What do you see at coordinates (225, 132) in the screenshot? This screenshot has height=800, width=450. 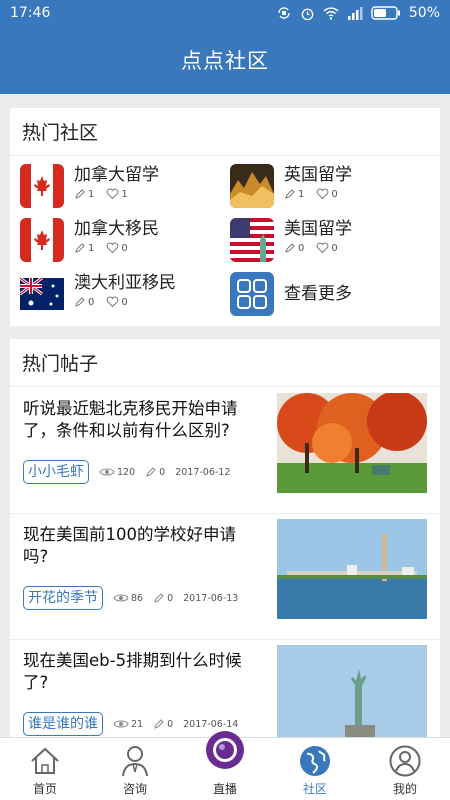 I see `section-title: 热门社区` at bounding box center [225, 132].